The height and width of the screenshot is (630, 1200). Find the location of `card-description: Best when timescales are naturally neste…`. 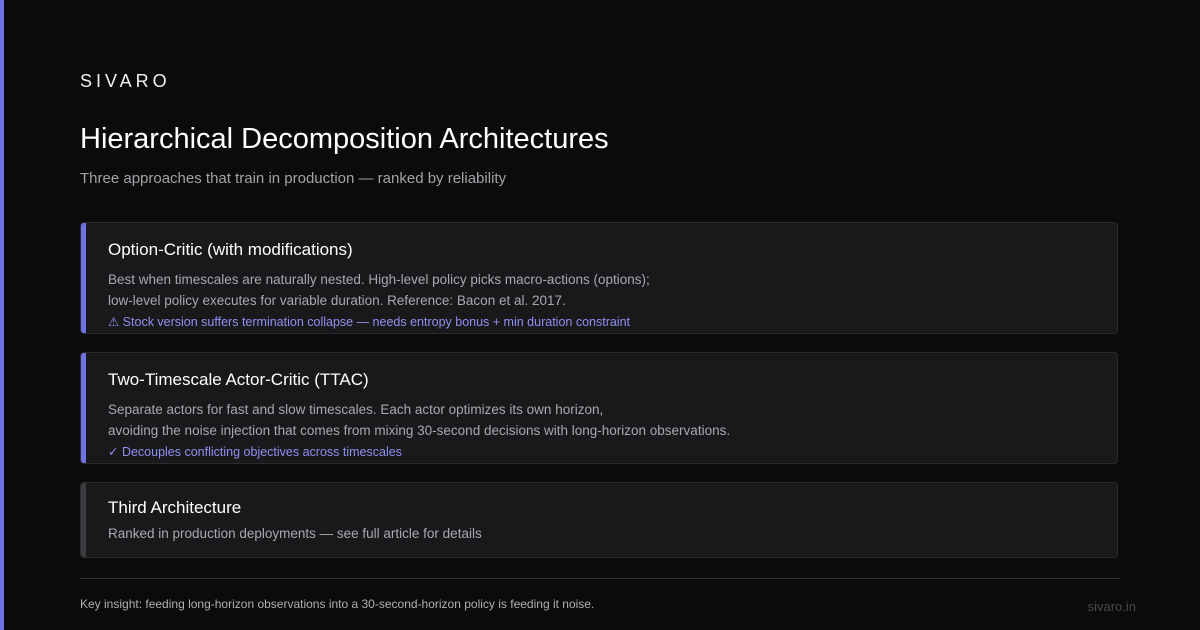

card-description: Best when timescales are naturally neste… is located at coordinates (379, 290).